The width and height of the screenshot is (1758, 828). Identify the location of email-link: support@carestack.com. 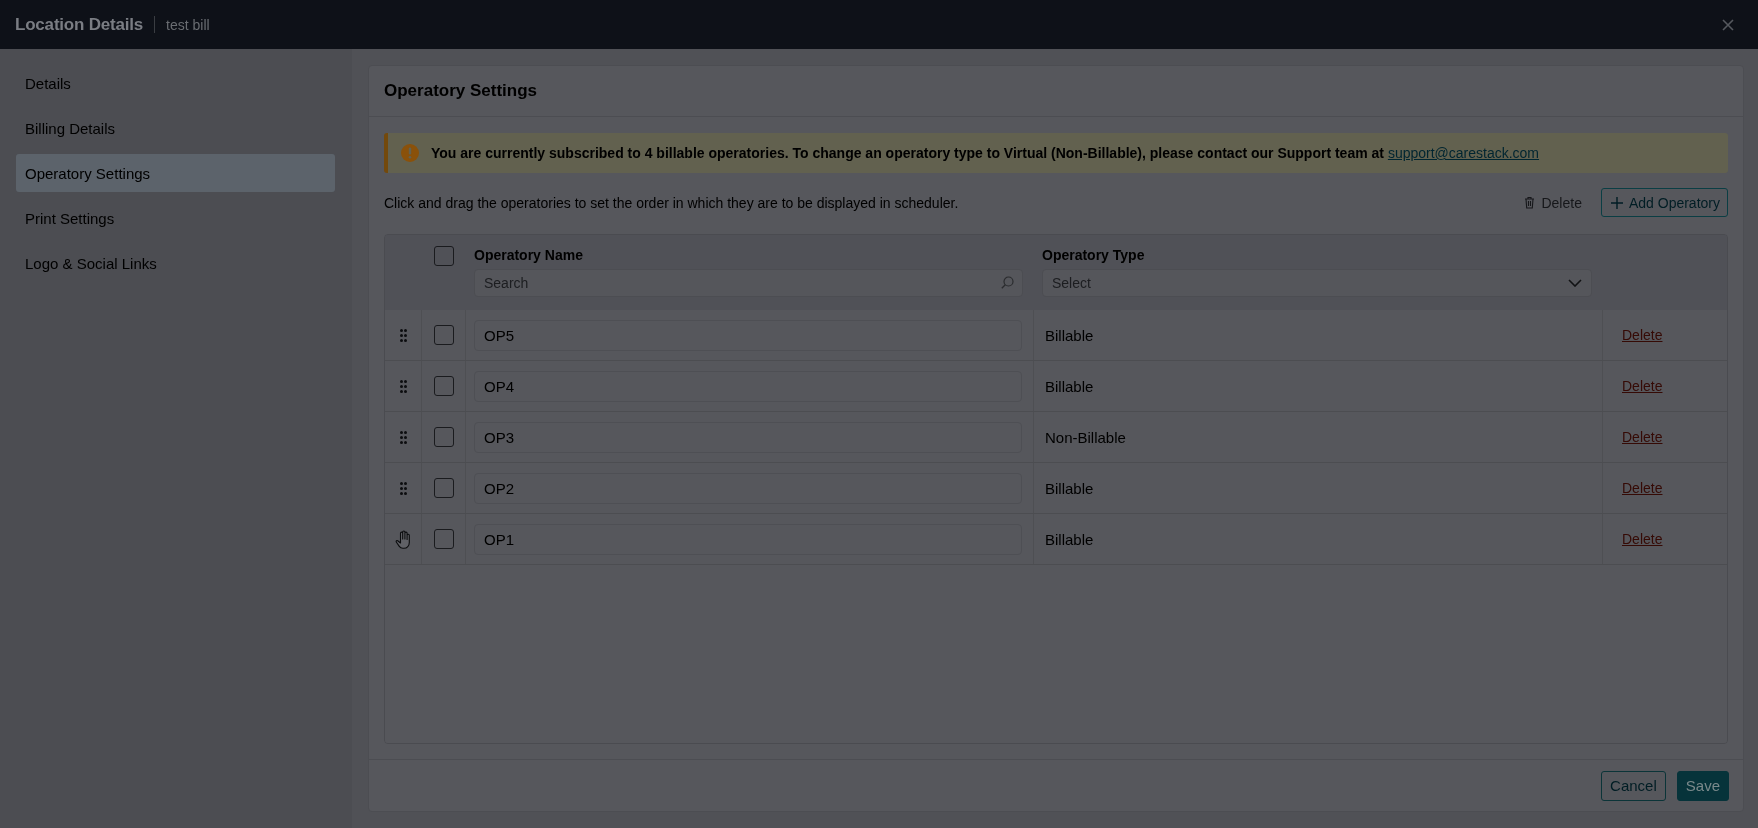
(1463, 153).